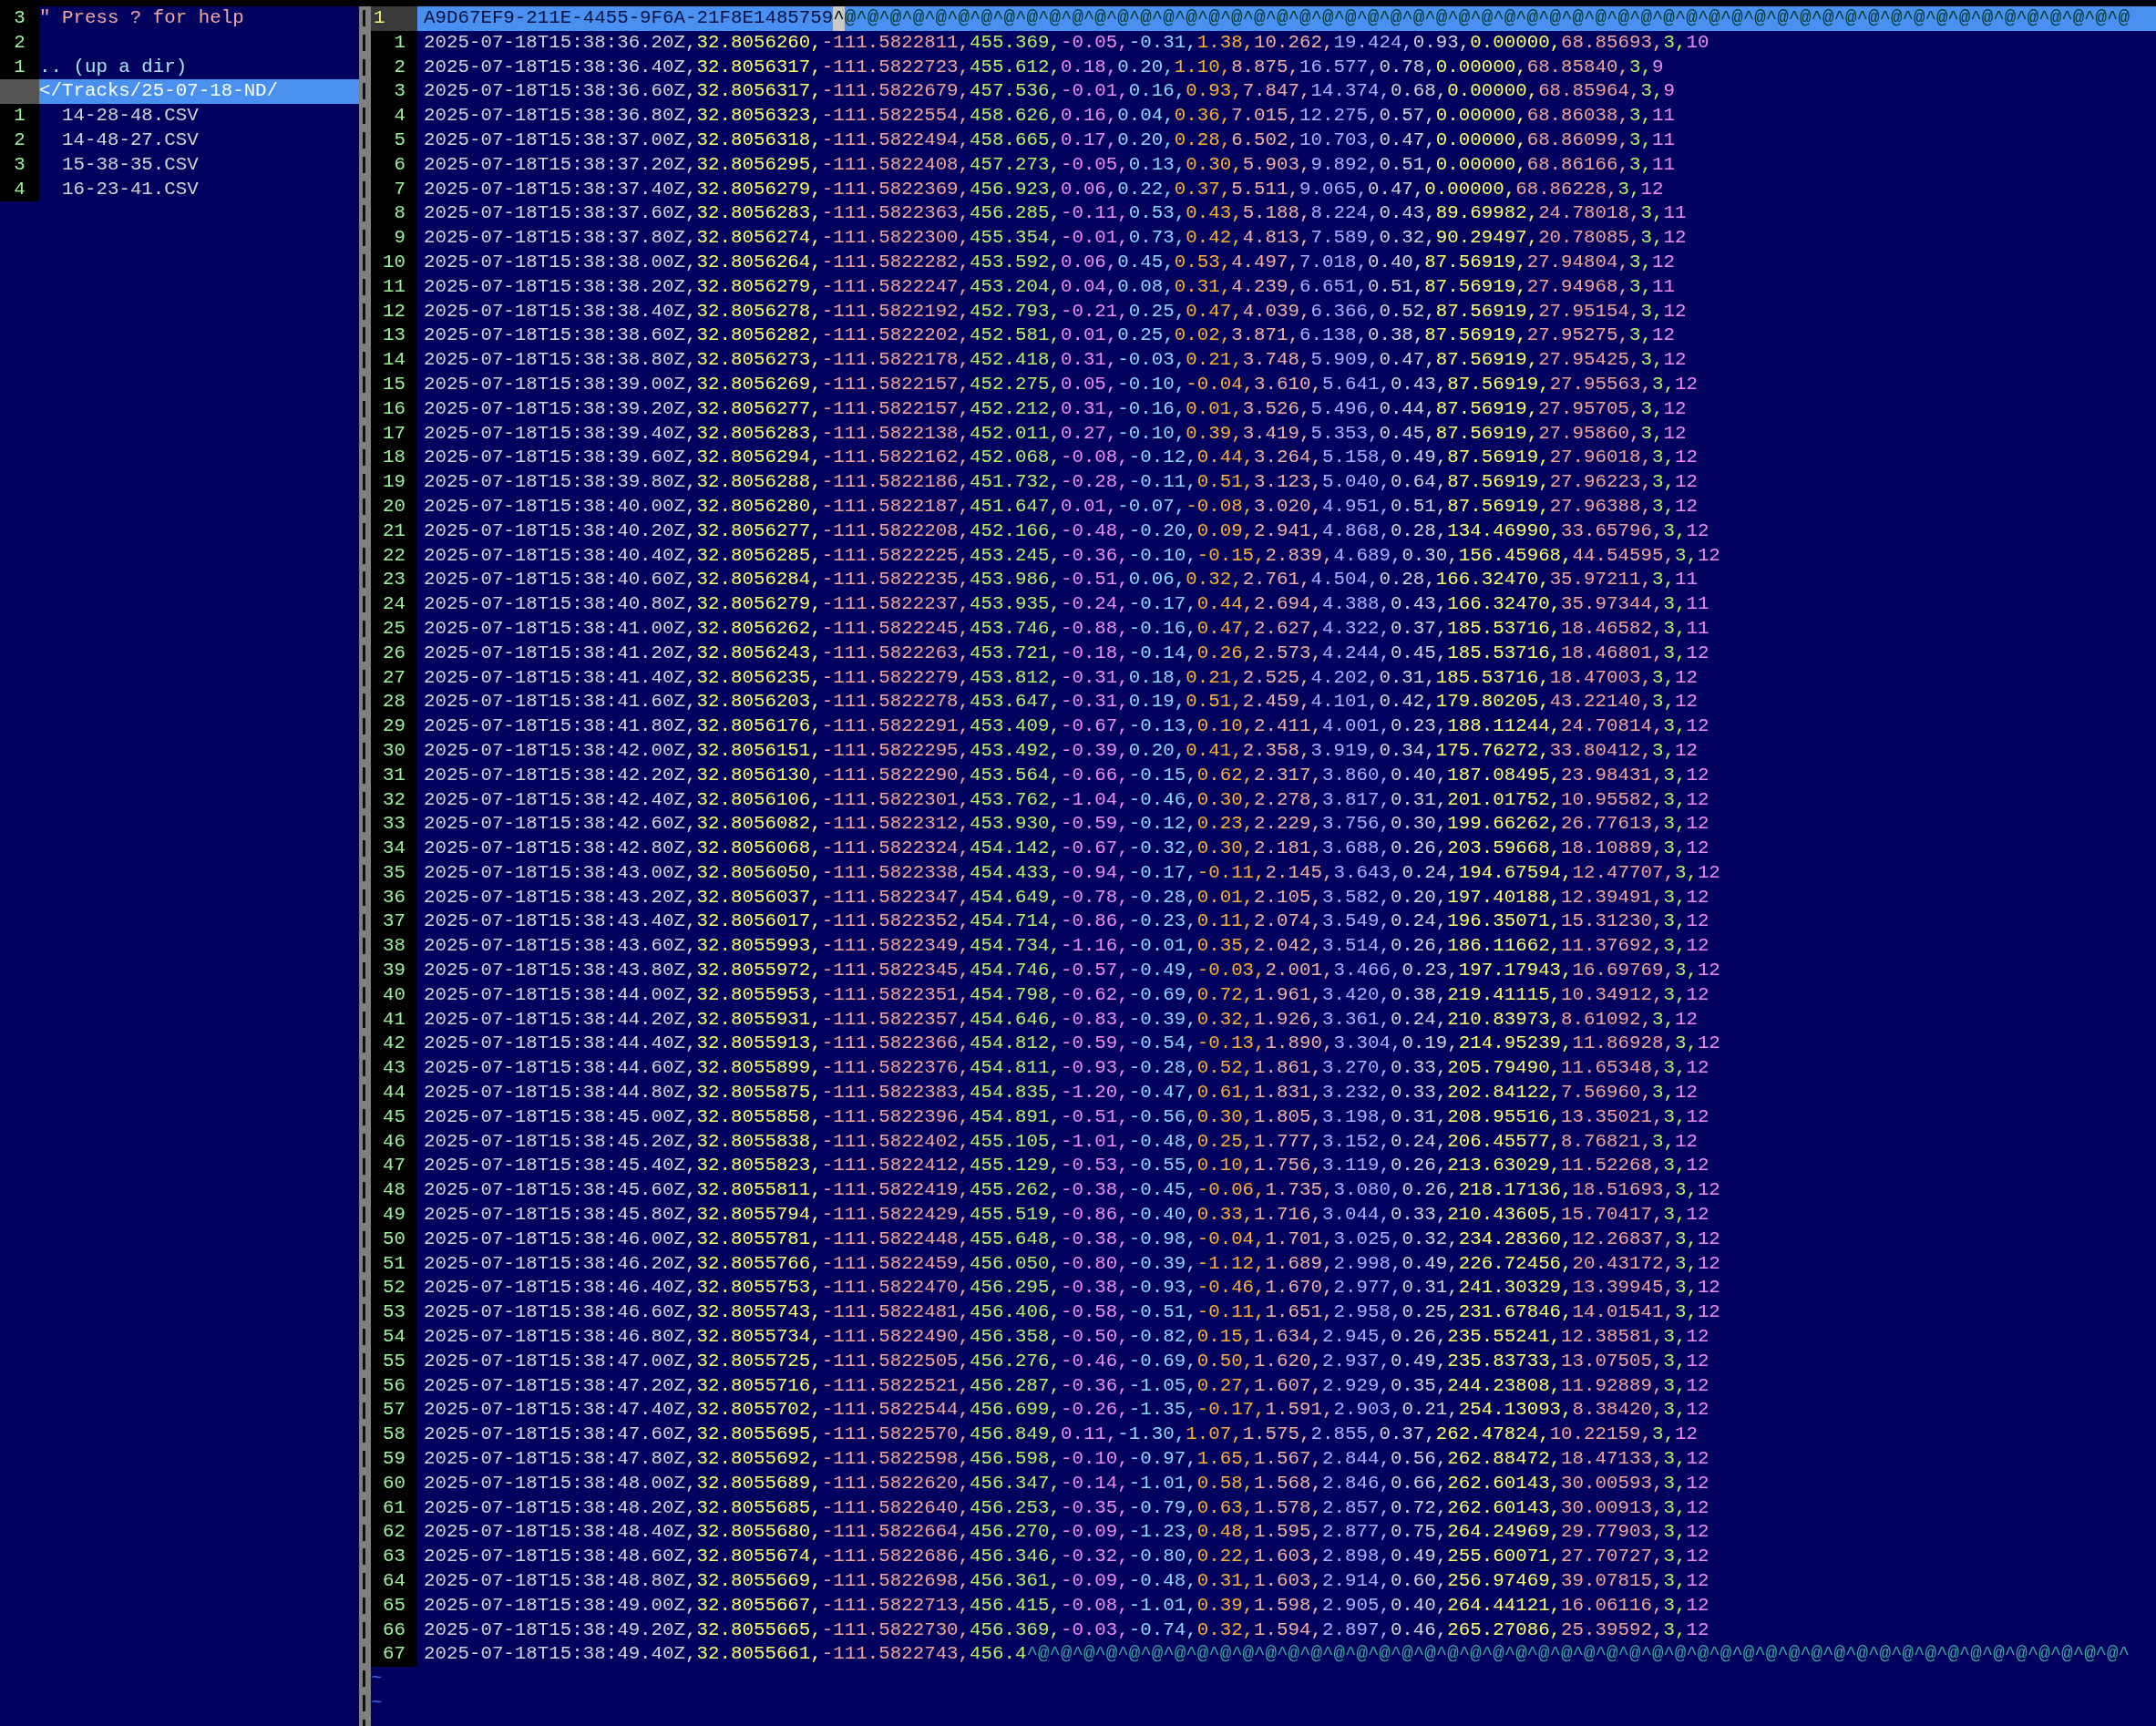  Describe the element at coordinates (1055, 311) in the screenshot. I see `csv-row: 2025-07-18T15:38:38.40Z,32.8056278,-111.5822192,452.793,-0.21,0.25,0.47,4.039,6.366,0.52,87.56919,27.95154,3,12` at that location.